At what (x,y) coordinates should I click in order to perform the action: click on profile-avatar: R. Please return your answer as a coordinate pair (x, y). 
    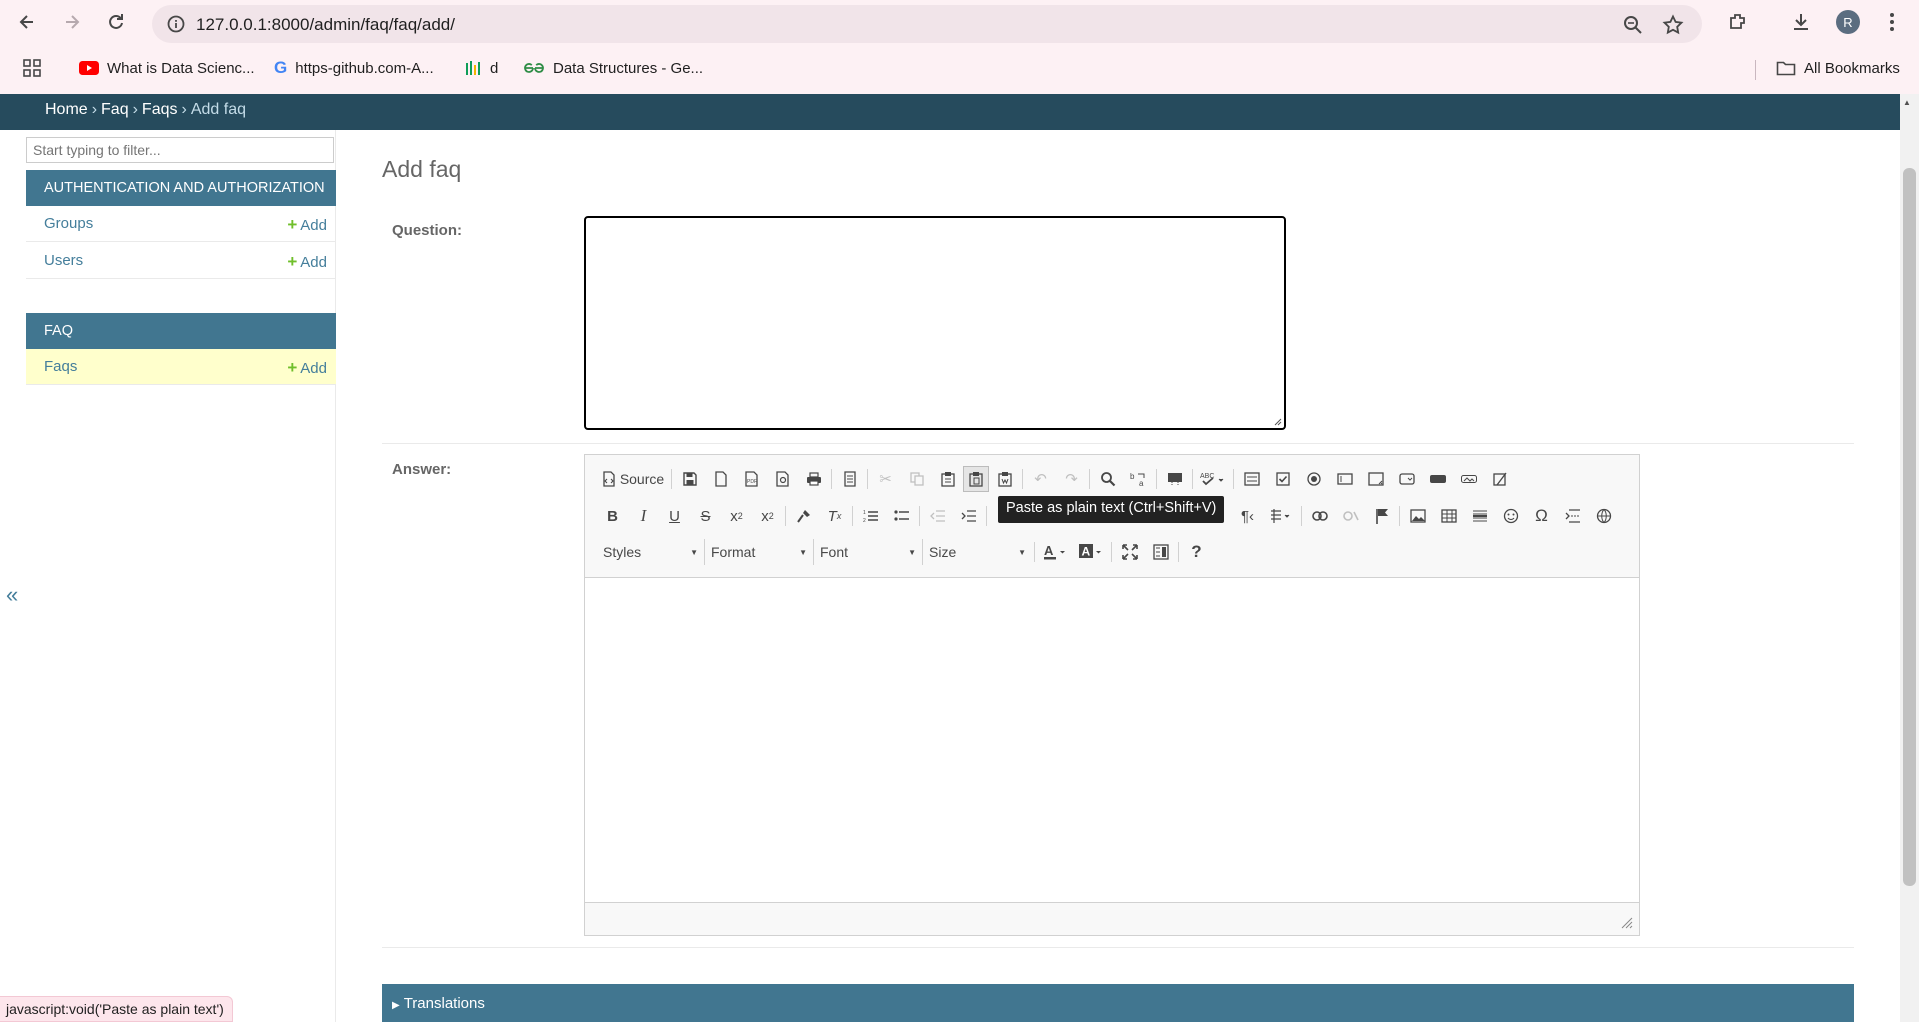
    Looking at the image, I should click on (1848, 22).